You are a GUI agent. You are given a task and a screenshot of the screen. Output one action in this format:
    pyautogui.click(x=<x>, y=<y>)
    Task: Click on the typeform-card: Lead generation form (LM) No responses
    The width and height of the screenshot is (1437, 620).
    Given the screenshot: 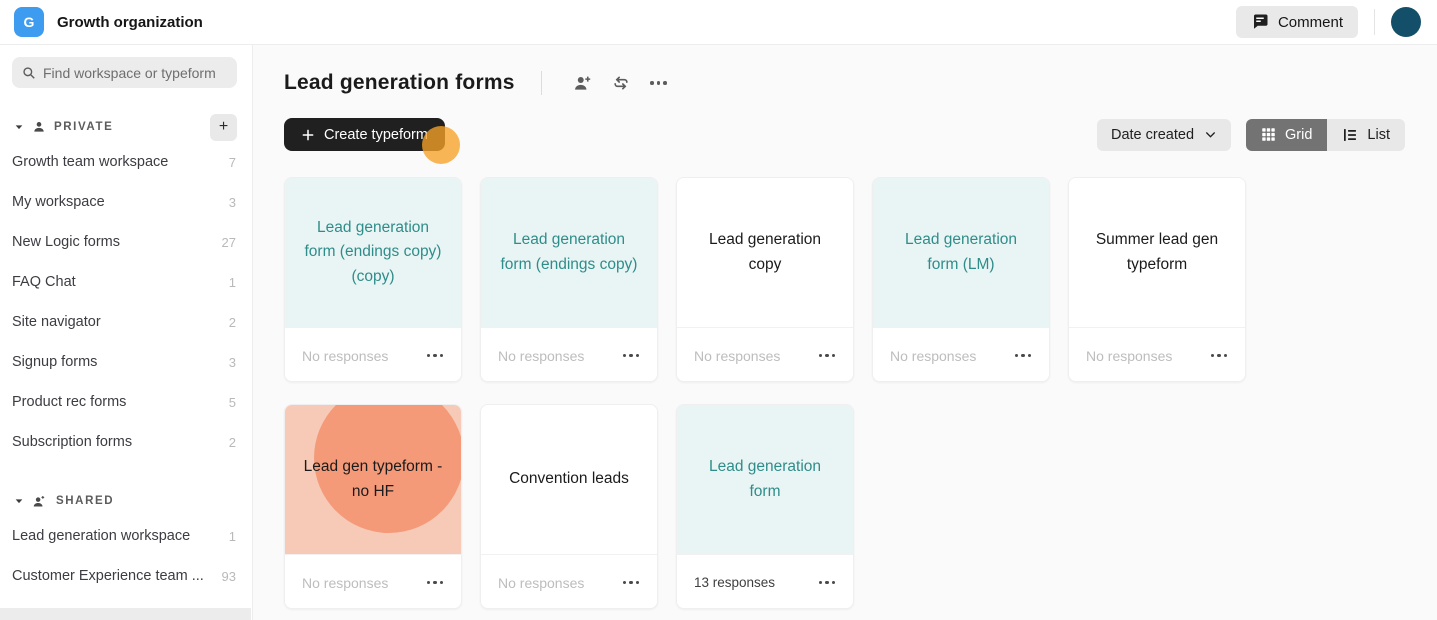 What is the action you would take?
    pyautogui.click(x=961, y=279)
    